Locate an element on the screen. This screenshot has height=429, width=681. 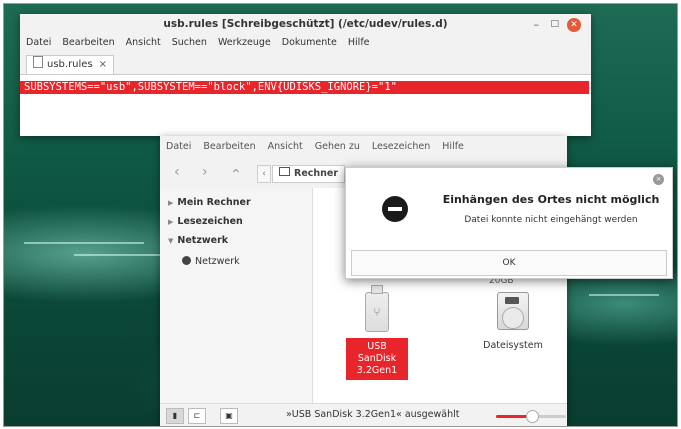
tree-view-button: ⊏ is located at coordinates (197, 416).